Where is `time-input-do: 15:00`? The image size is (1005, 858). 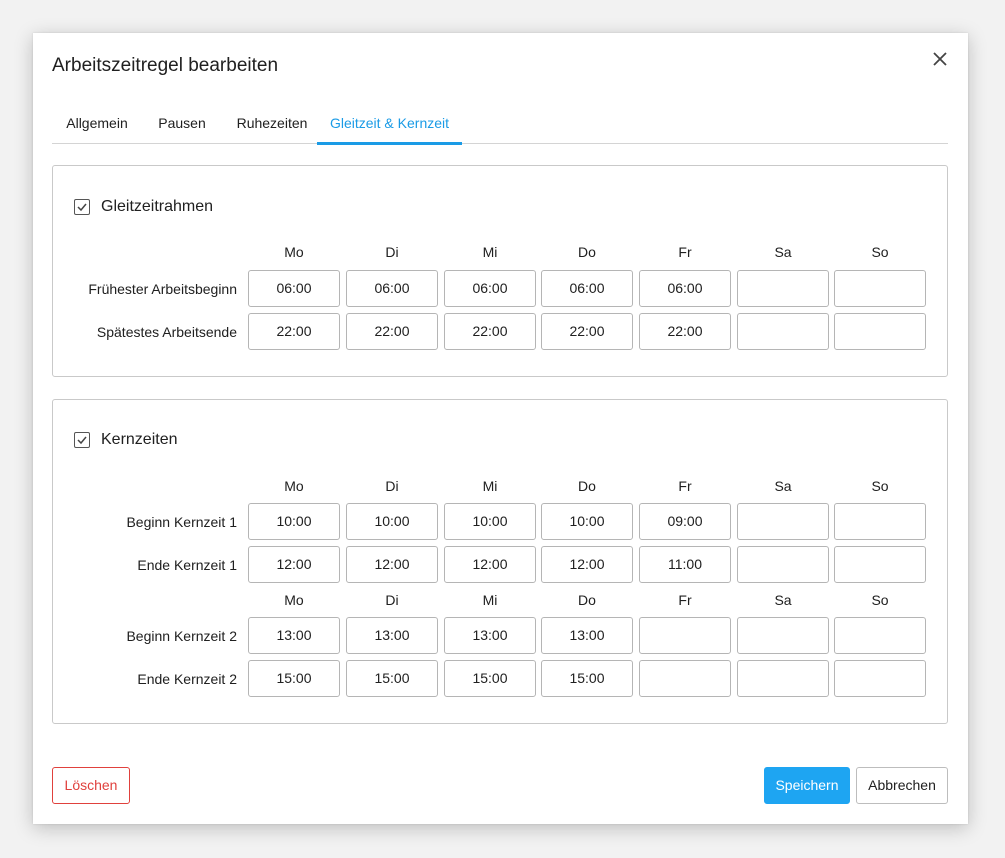
time-input-do: 15:00 is located at coordinates (587, 678).